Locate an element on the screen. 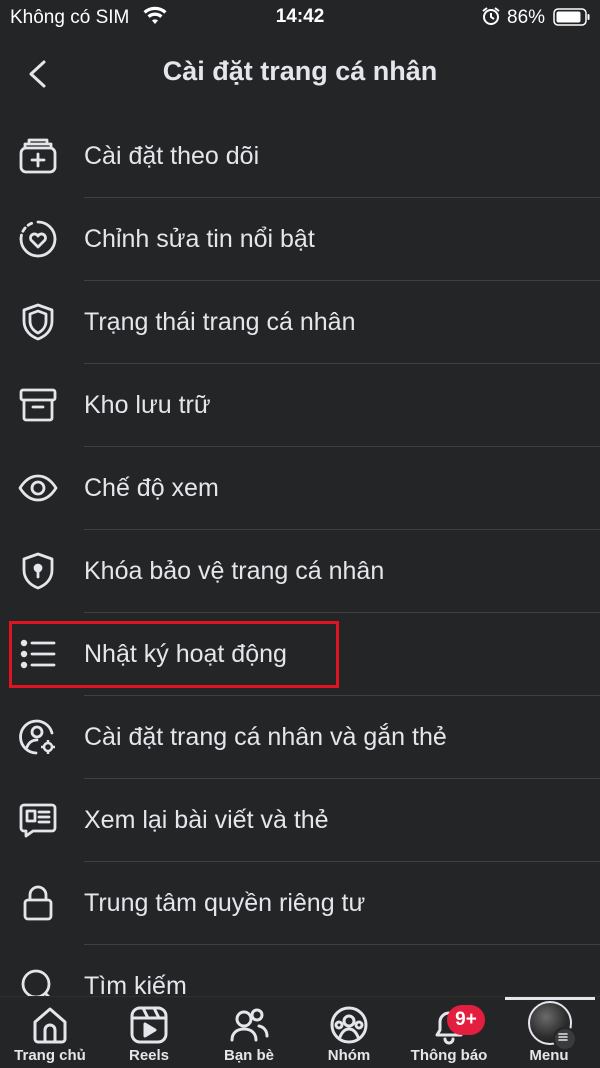 The image size is (600, 1068). reels-icon is located at coordinates (149, 1027).